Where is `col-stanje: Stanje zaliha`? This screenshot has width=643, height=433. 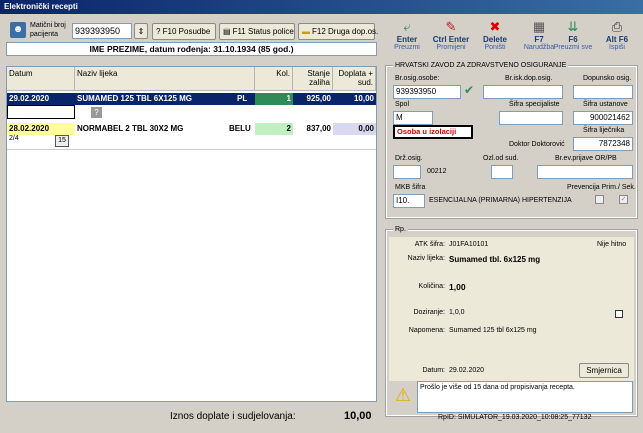
col-stanje: Stanje zaliha is located at coordinates (313, 79).